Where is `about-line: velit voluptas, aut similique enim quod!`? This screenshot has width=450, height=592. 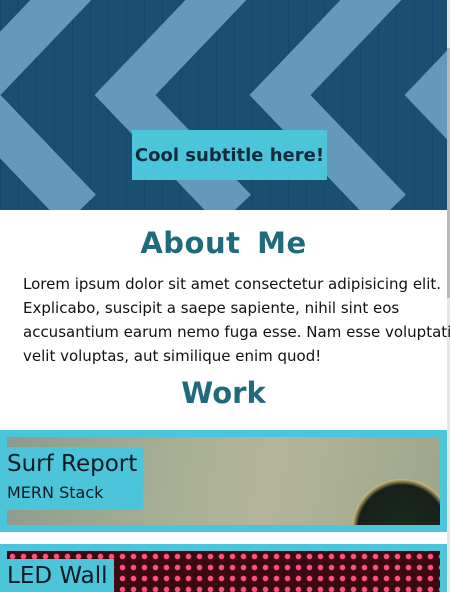 about-line: velit voluptas, aut similique enim quod! is located at coordinates (172, 356).